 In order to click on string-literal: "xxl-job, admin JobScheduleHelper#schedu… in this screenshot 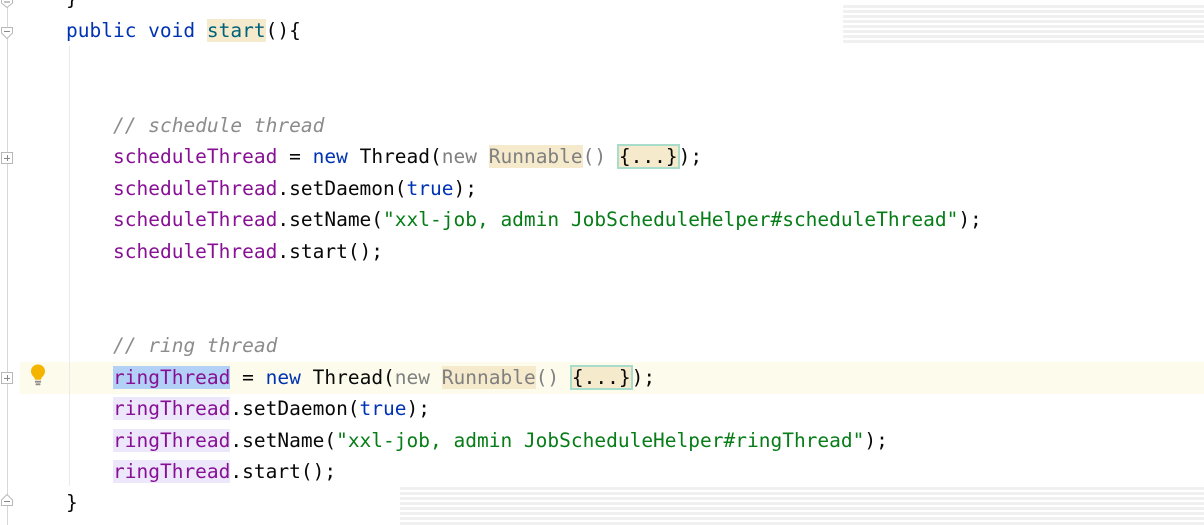, I will do `click(671, 219)`.